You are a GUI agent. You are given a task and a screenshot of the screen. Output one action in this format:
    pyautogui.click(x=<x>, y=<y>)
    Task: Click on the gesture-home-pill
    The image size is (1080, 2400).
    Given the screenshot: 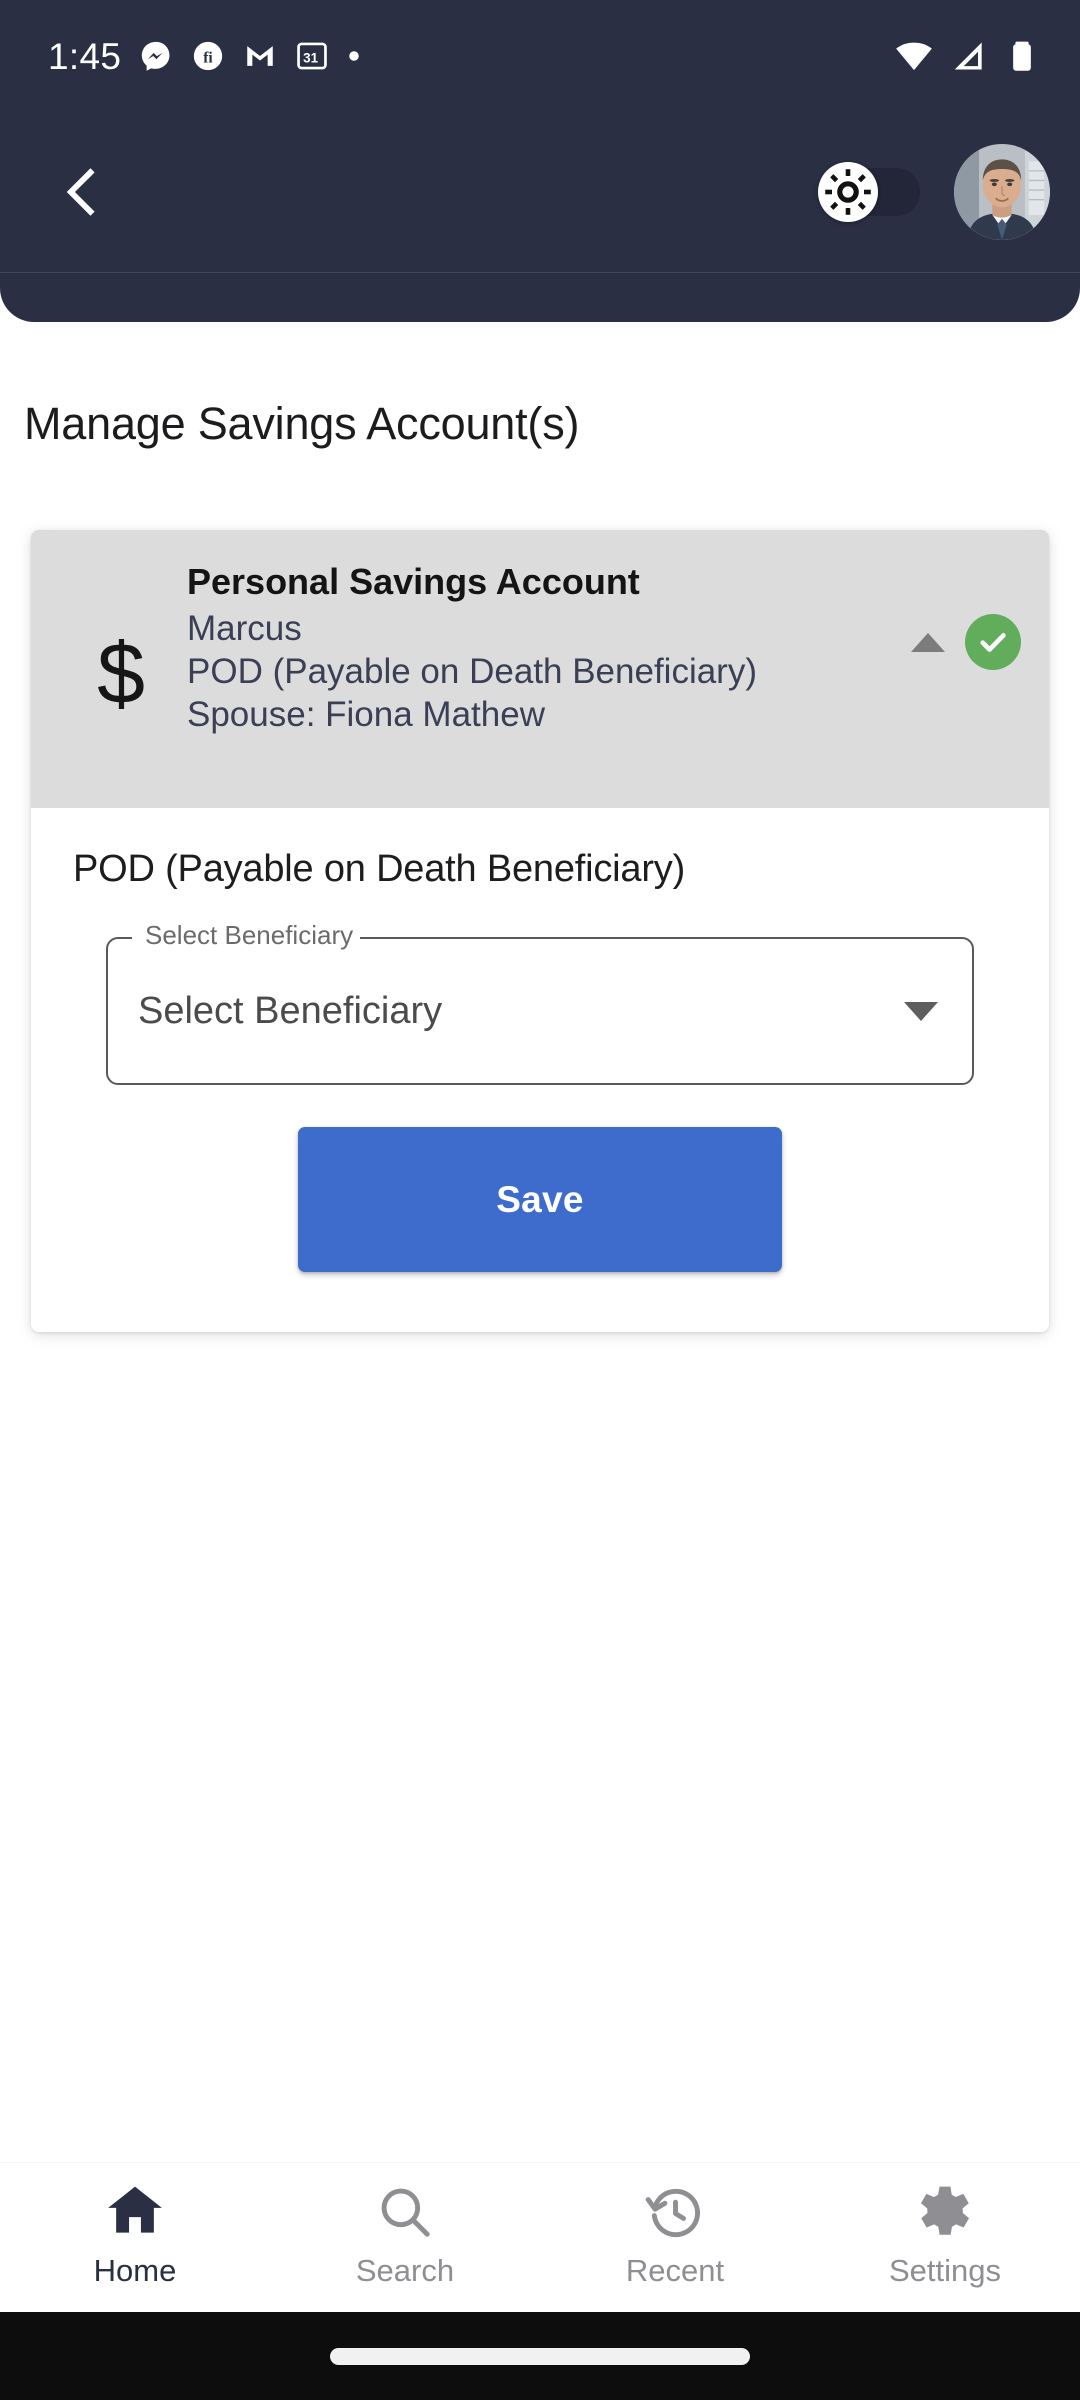 What is the action you would take?
    pyautogui.click(x=540, y=2356)
    